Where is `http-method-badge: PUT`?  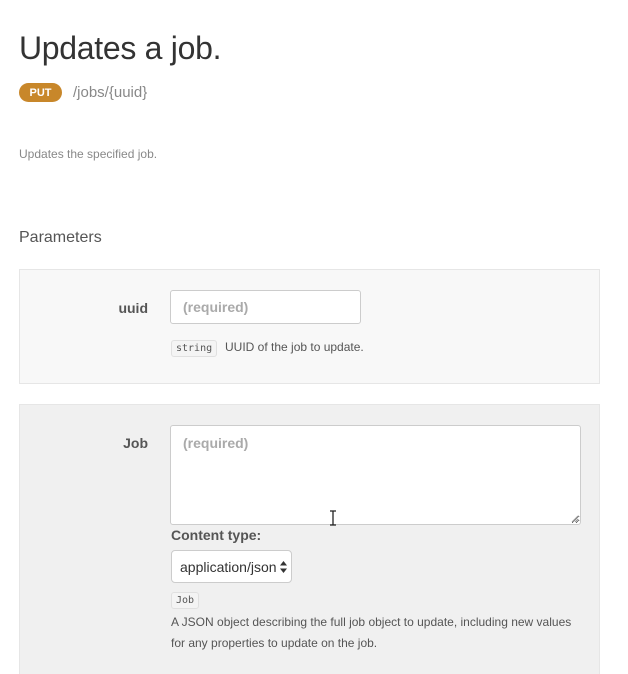
http-method-badge: PUT is located at coordinates (40, 92).